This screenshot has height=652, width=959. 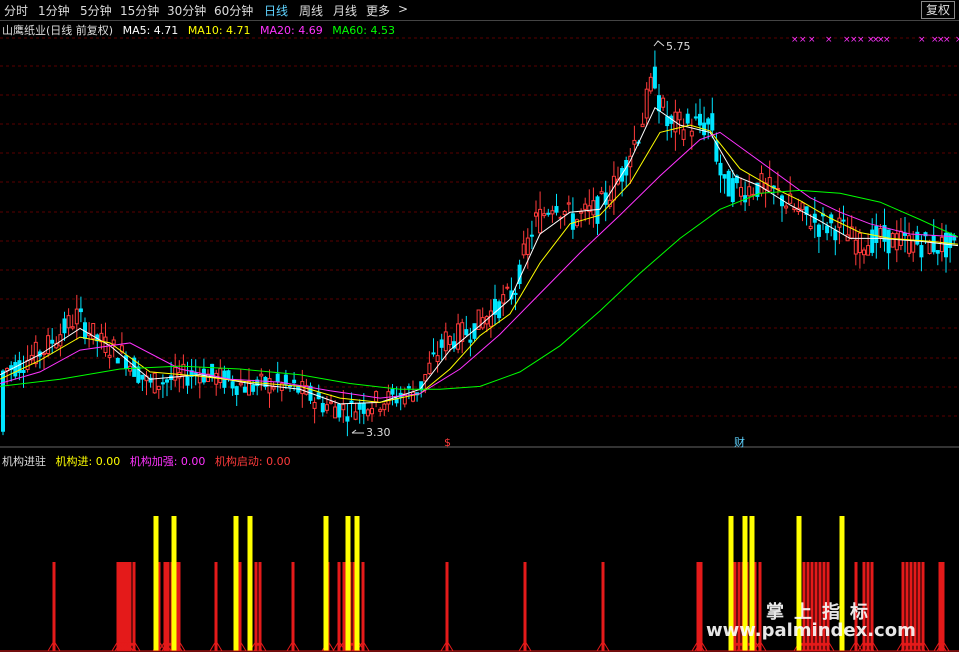 I want to click on signal-x-marker-3: ×, so click(x=829, y=40).